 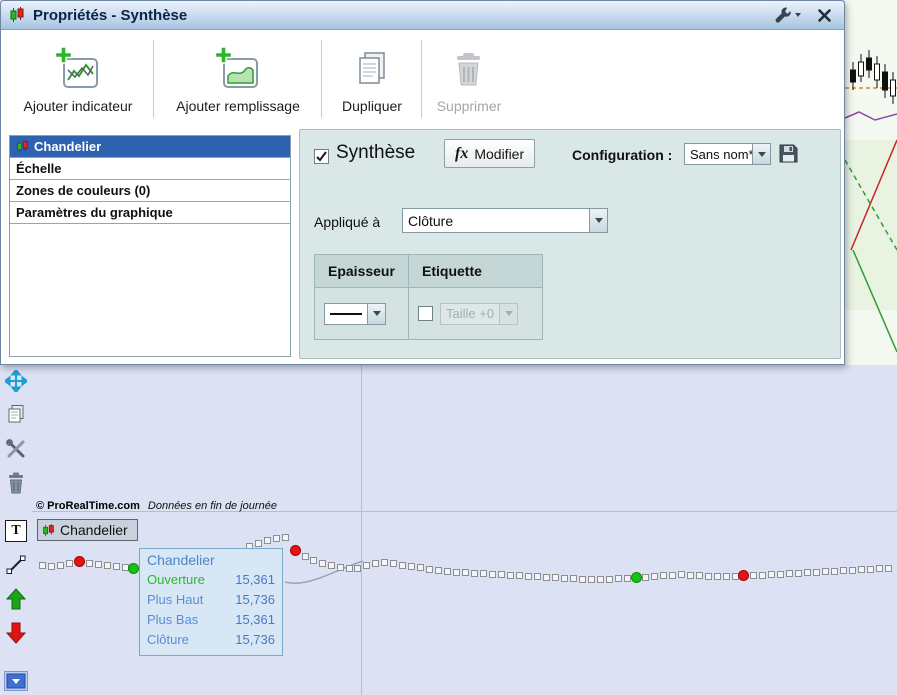 I want to click on line-tool-button, so click(x=16, y=565).